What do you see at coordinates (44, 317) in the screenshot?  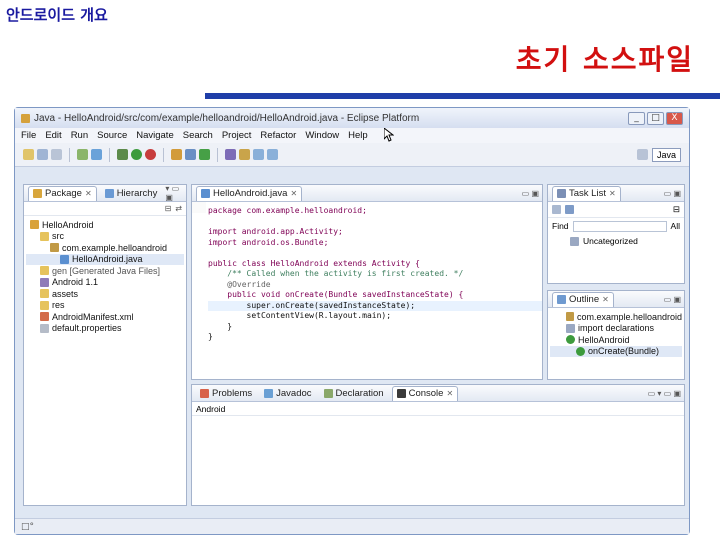 I see `xml-file-icon` at bounding box center [44, 317].